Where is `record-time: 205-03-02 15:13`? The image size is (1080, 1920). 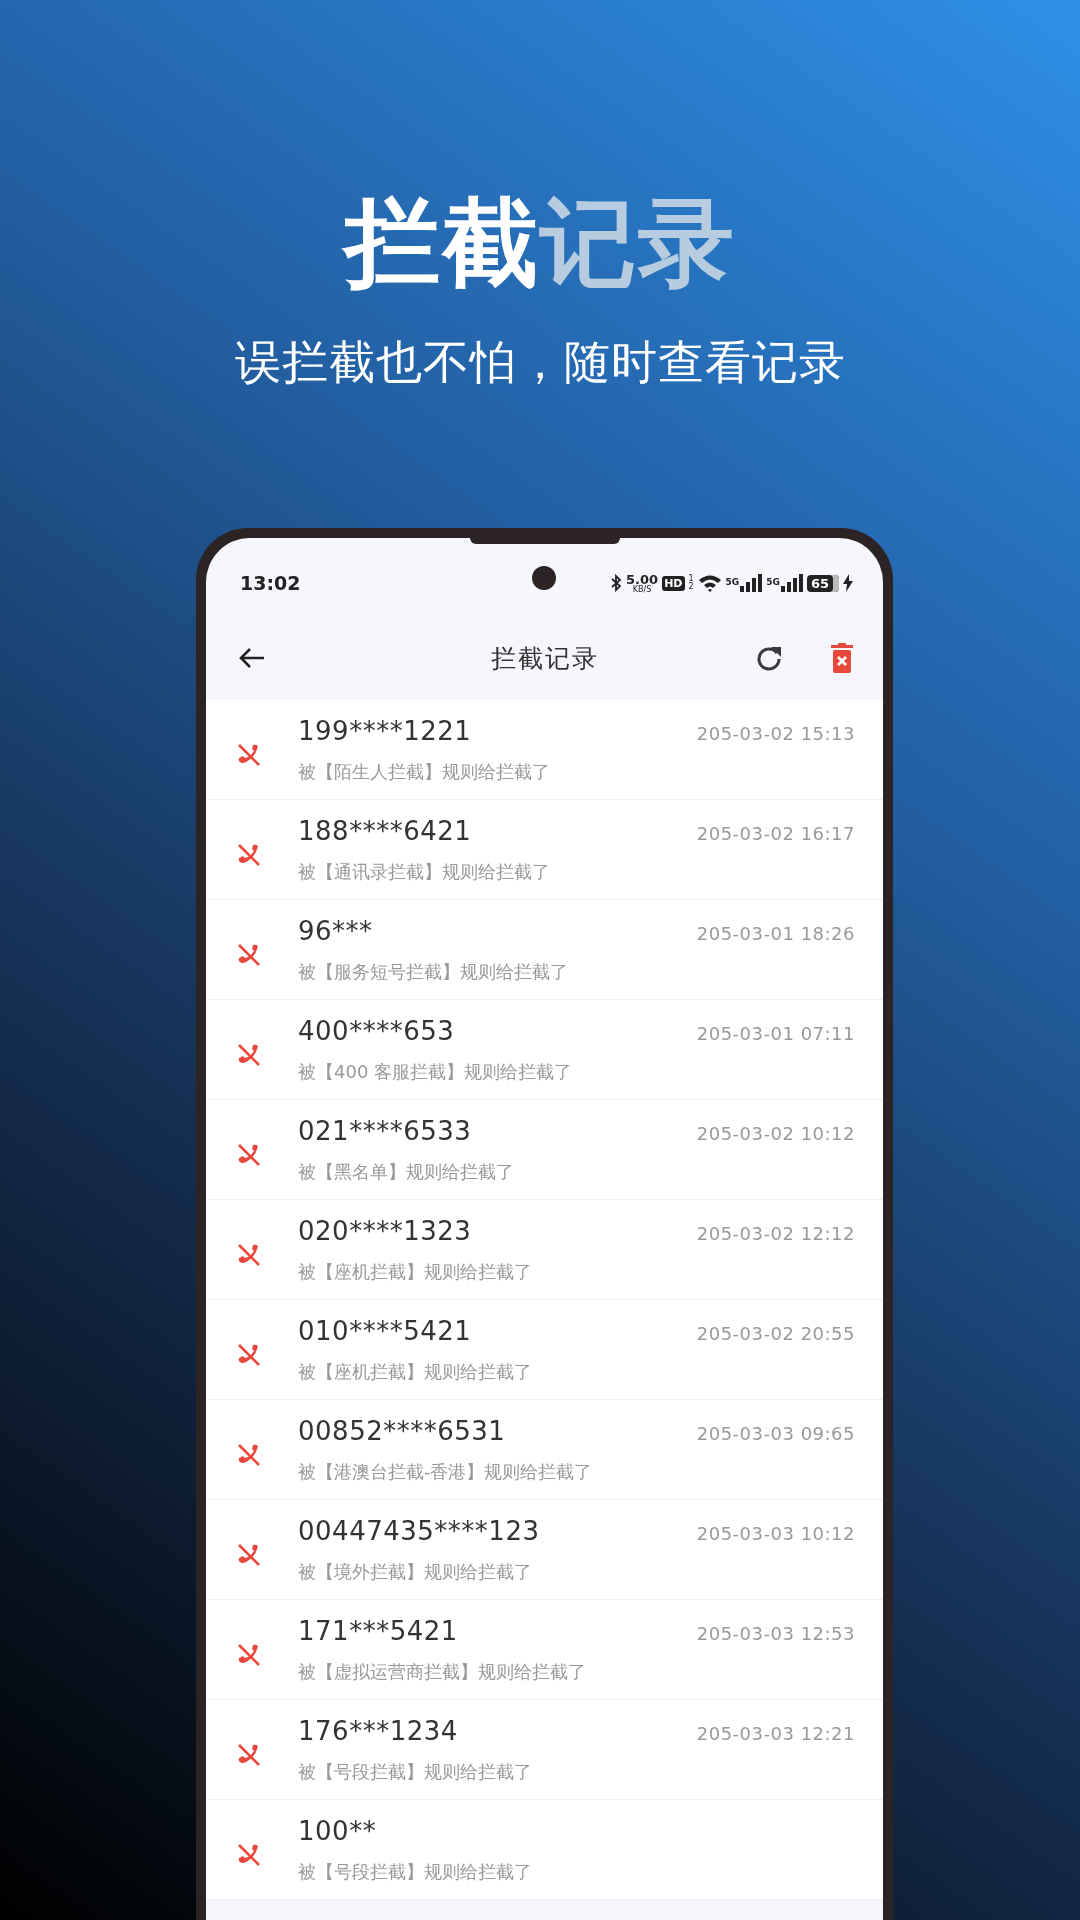 record-time: 205-03-02 15:13 is located at coordinates (775, 733).